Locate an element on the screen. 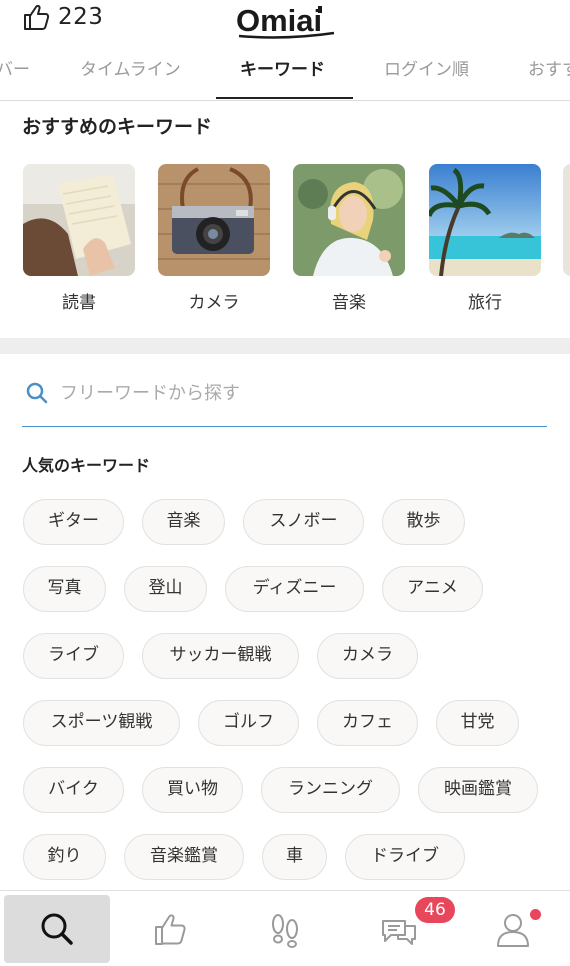  reading-photo is located at coordinates (79, 220).